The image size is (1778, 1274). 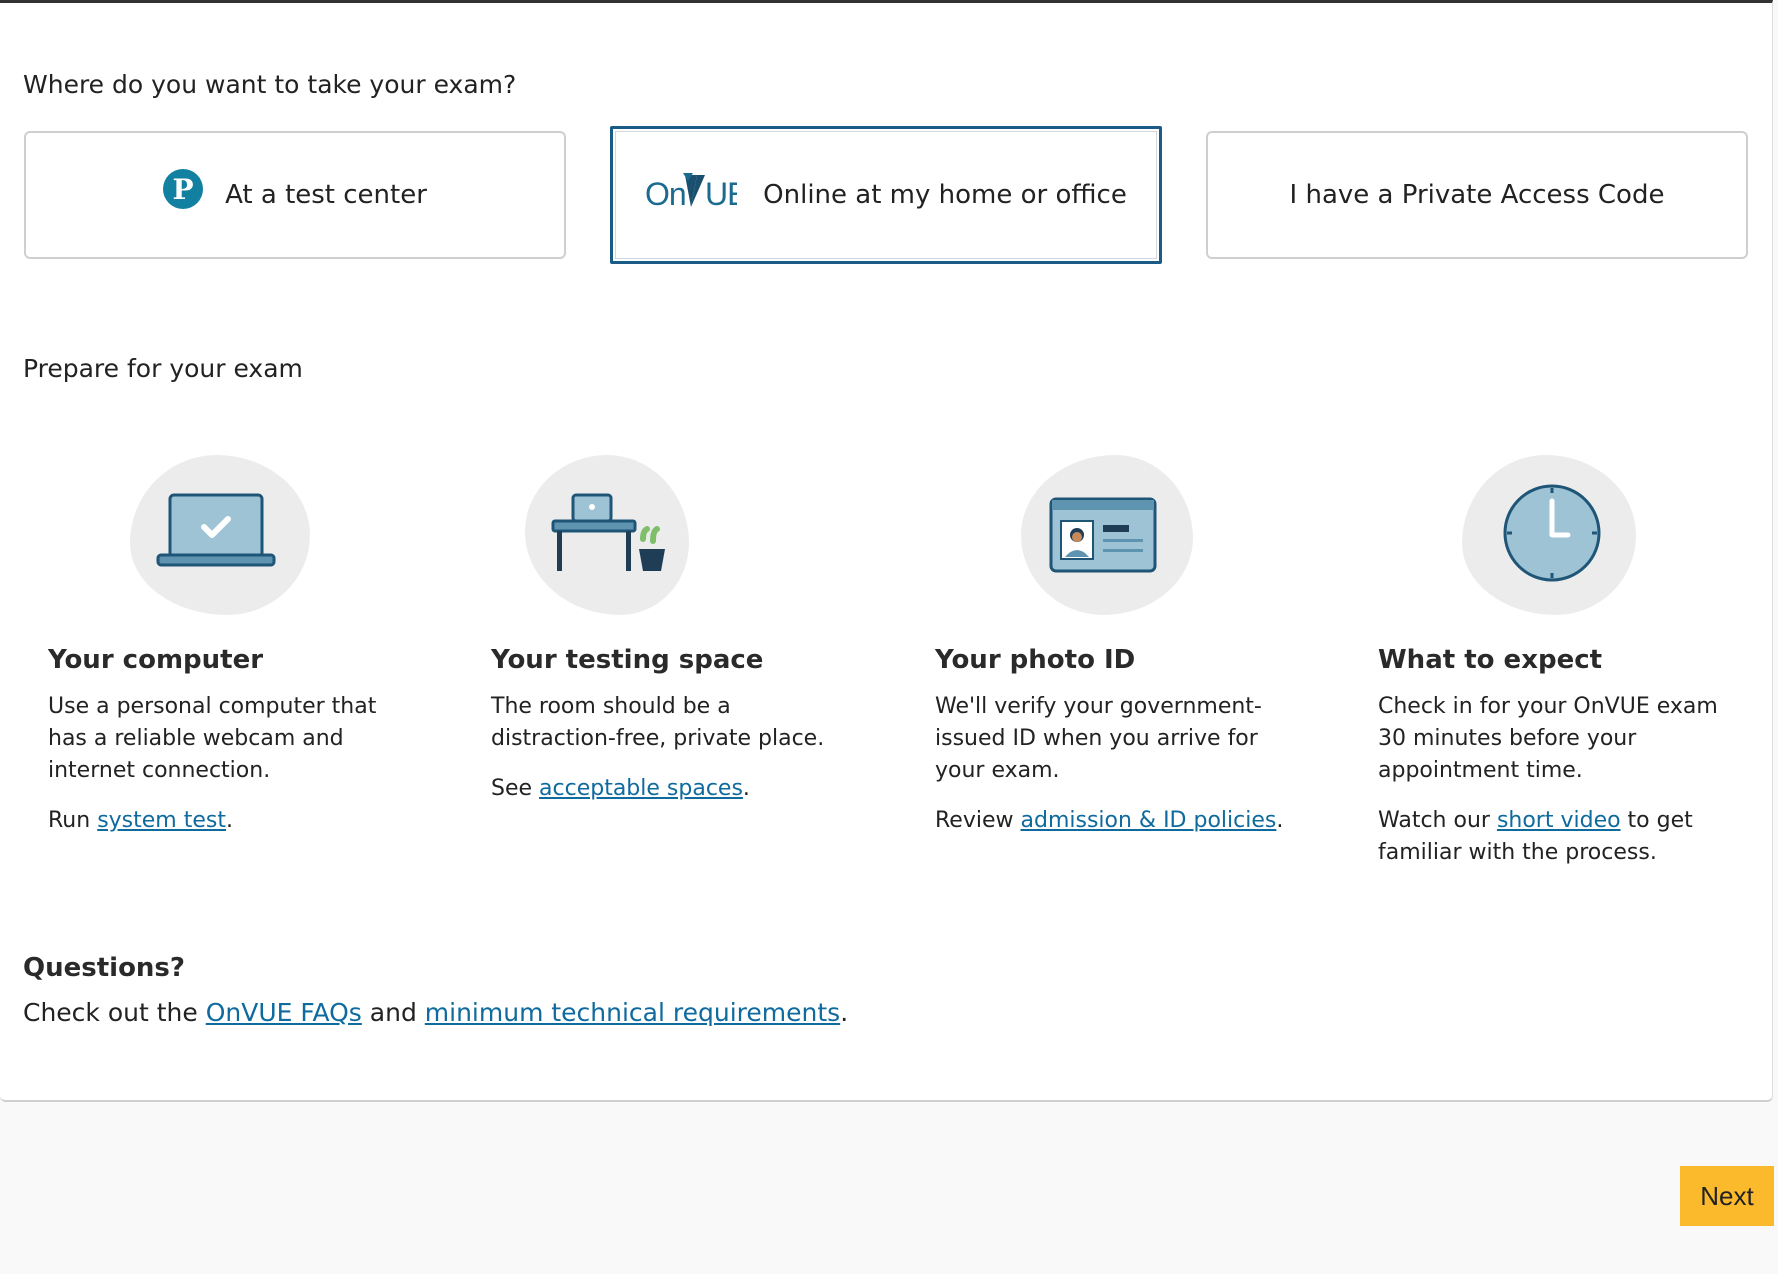 I want to click on location-question: Where do you want to take your exam?, so click(x=270, y=84).